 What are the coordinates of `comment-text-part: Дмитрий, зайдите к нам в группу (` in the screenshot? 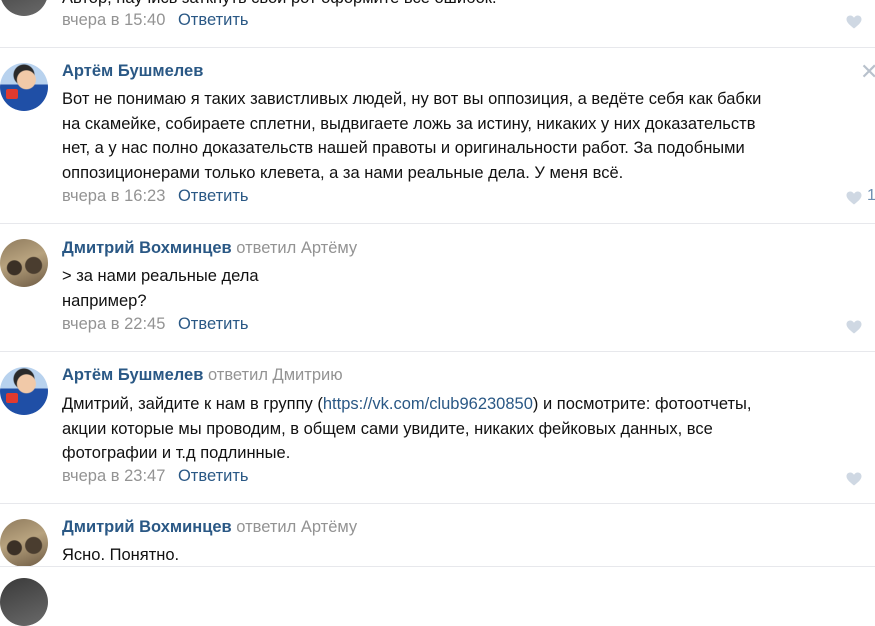 It's located at (192, 404).